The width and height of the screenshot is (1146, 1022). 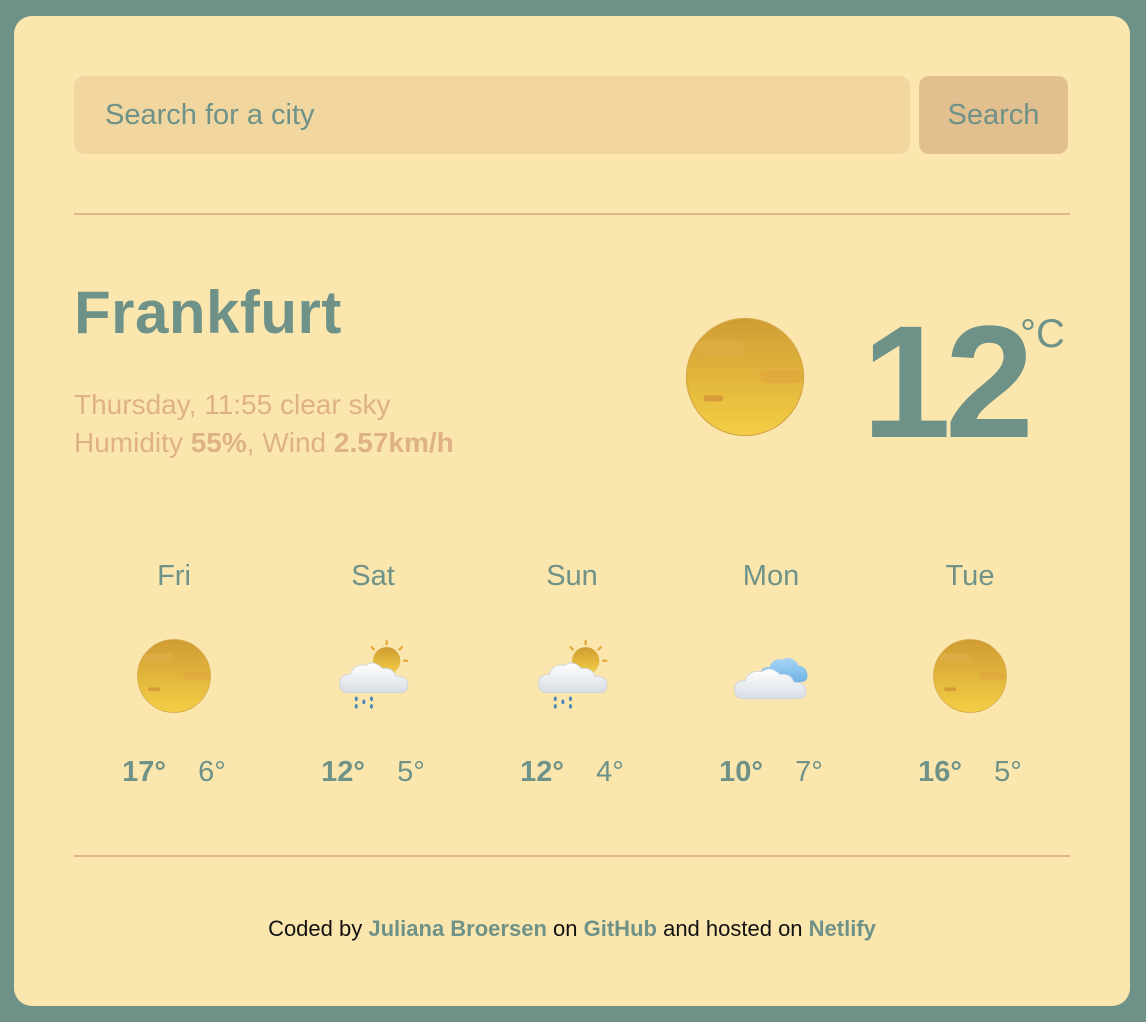 I want to click on forecast-temps: 16° 5°, so click(x=970, y=772).